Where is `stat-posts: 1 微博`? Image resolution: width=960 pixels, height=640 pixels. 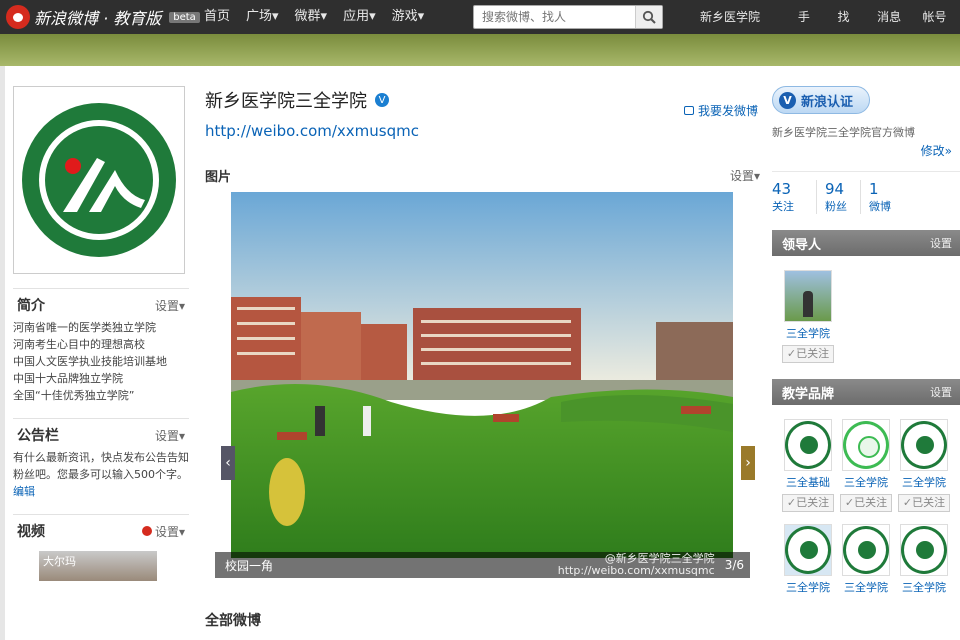 stat-posts: 1 微博 is located at coordinates (882, 197).